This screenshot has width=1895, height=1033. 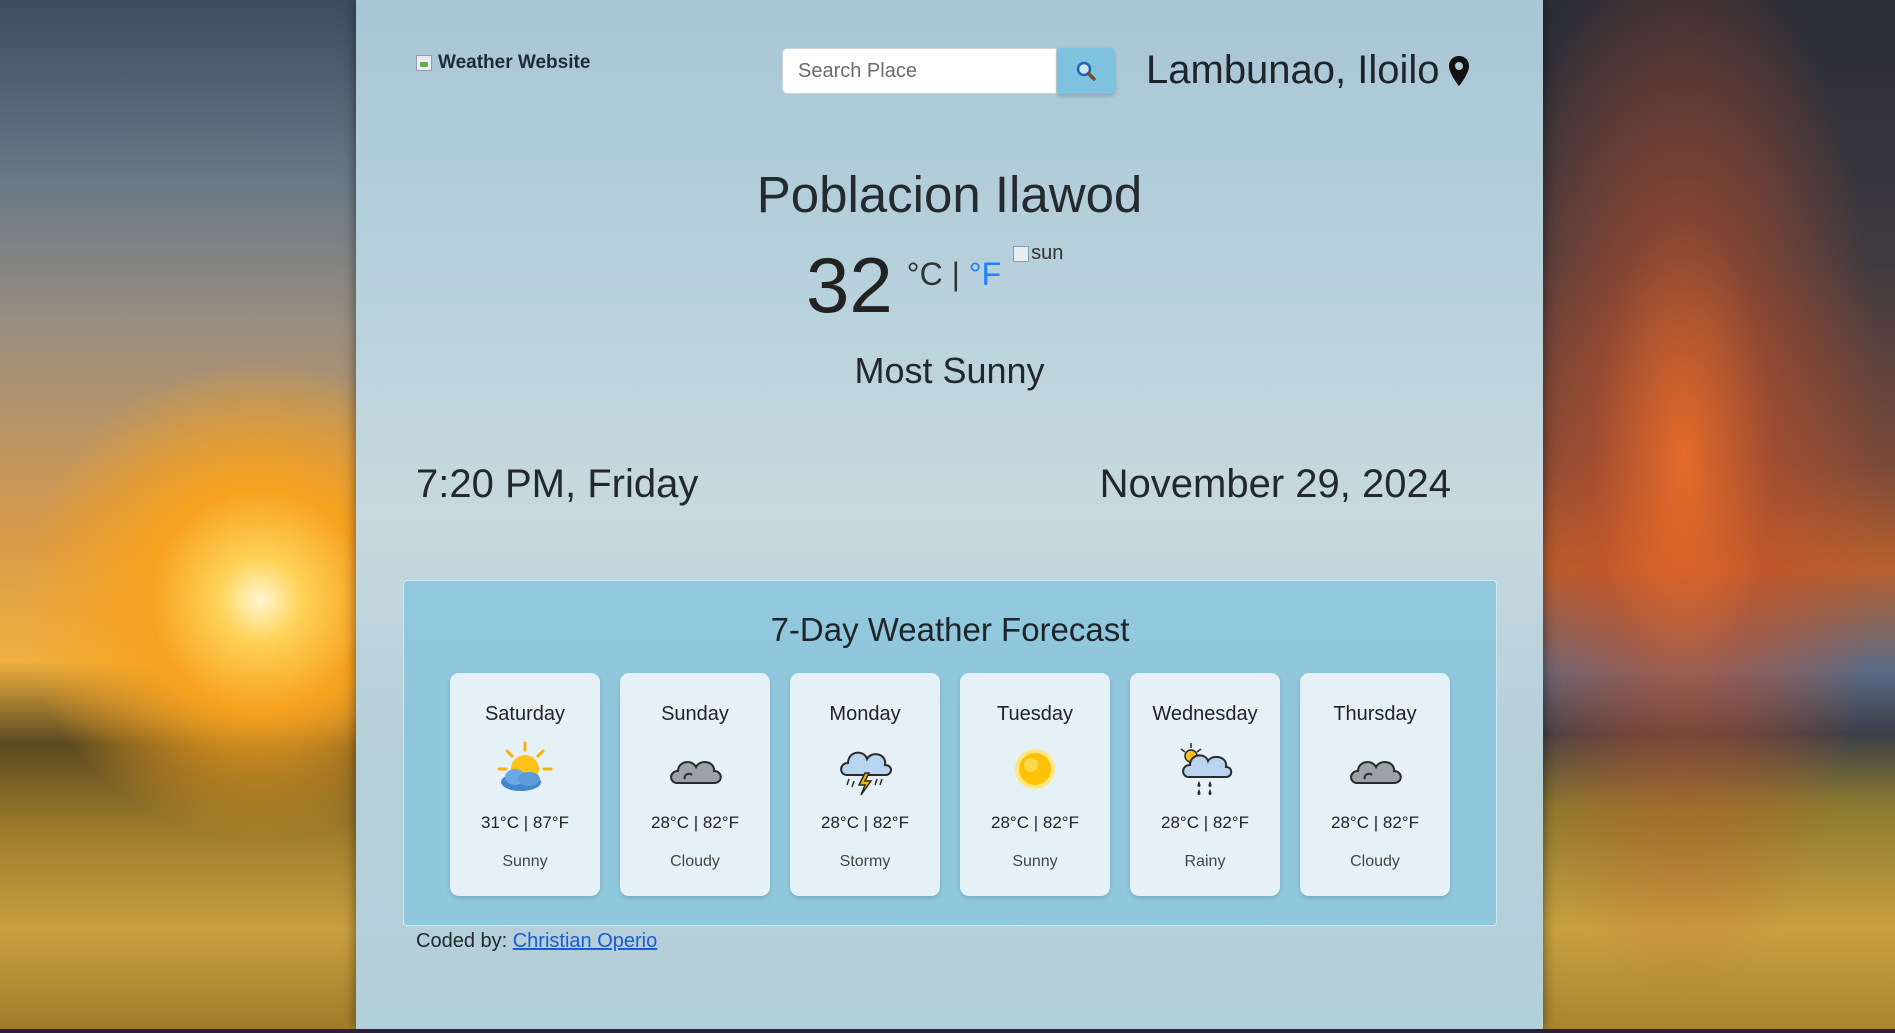 What do you see at coordinates (866, 773) in the screenshot?
I see `storm-icon` at bounding box center [866, 773].